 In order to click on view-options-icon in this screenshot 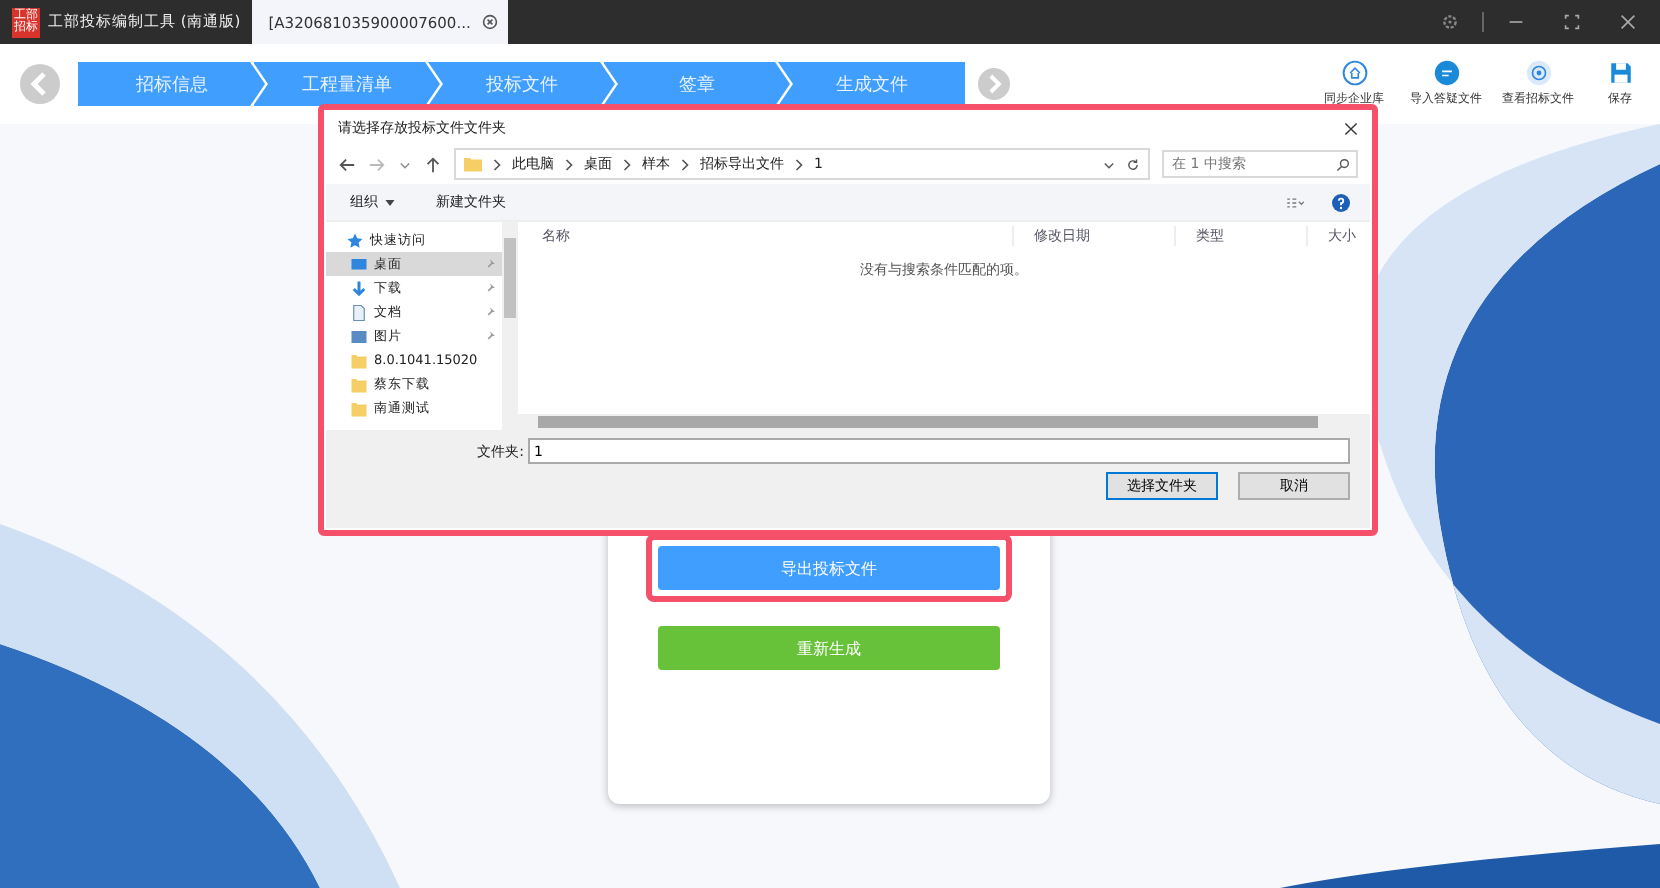, I will do `click(1295, 202)`.